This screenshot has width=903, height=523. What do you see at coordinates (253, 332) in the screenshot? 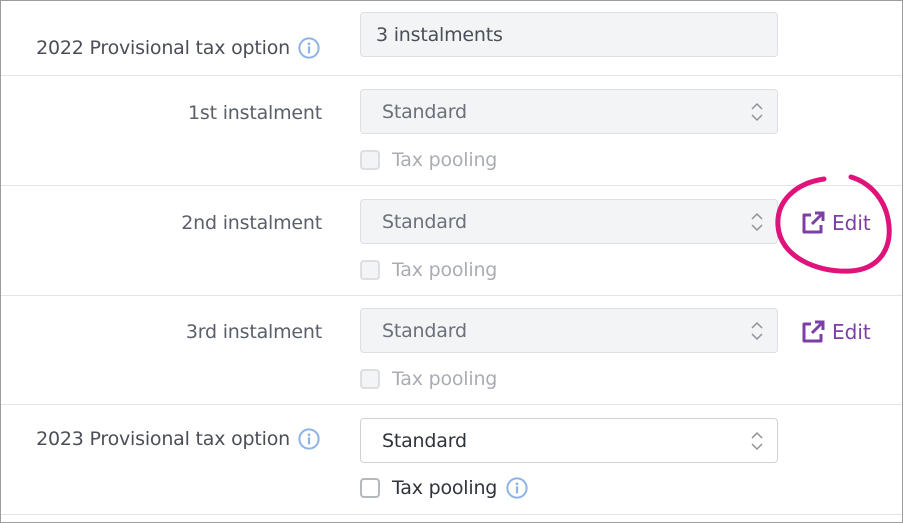
I see `label-3rd-instalment: 3rd instalment` at bounding box center [253, 332].